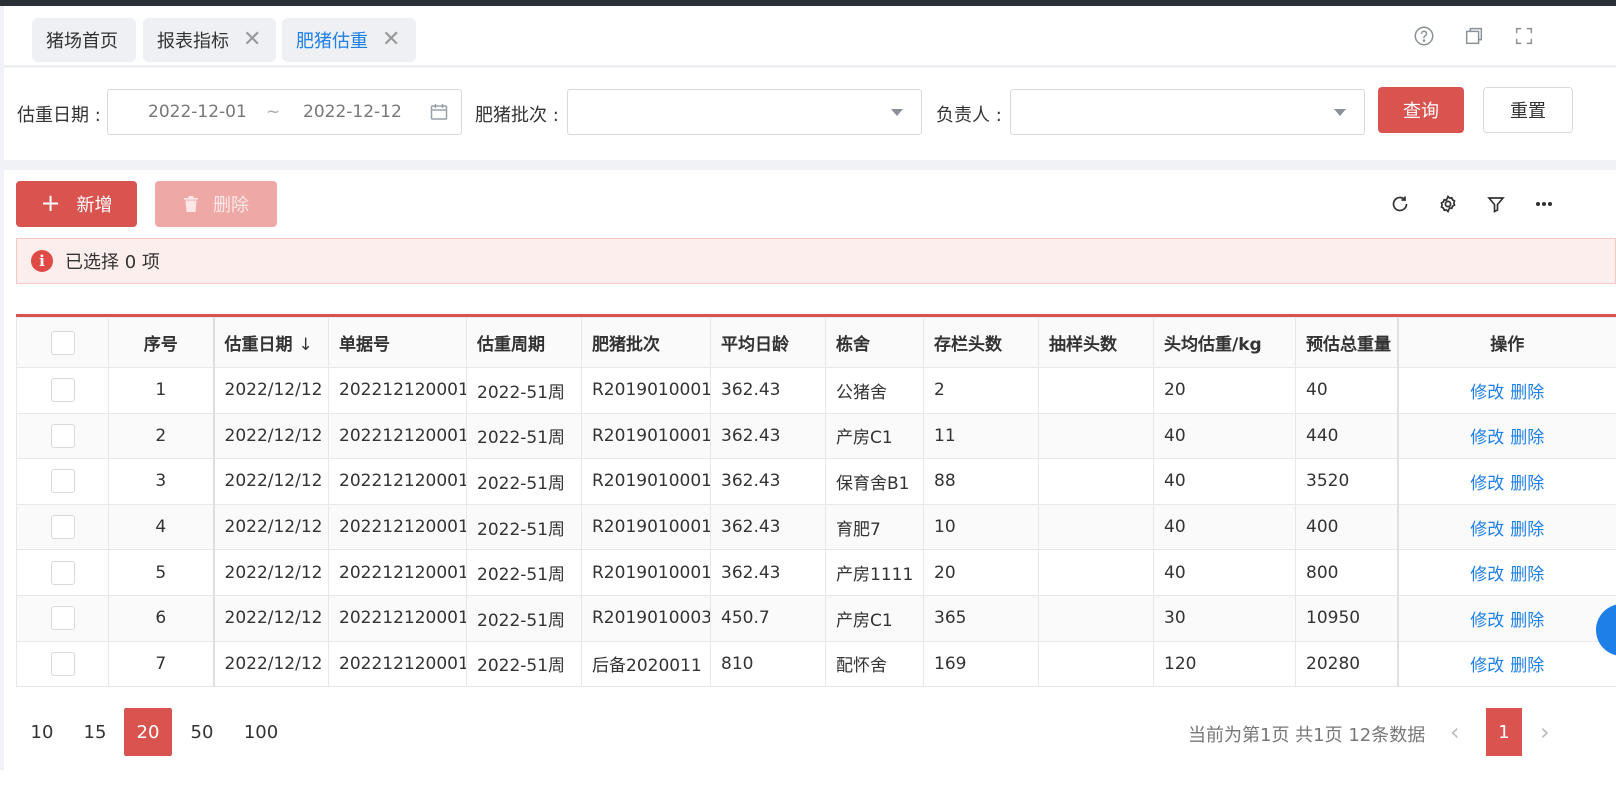 Image resolution: width=1616 pixels, height=793 pixels. Describe the element at coordinates (161, 664) in the screenshot. I see `row-seq: 7` at that location.